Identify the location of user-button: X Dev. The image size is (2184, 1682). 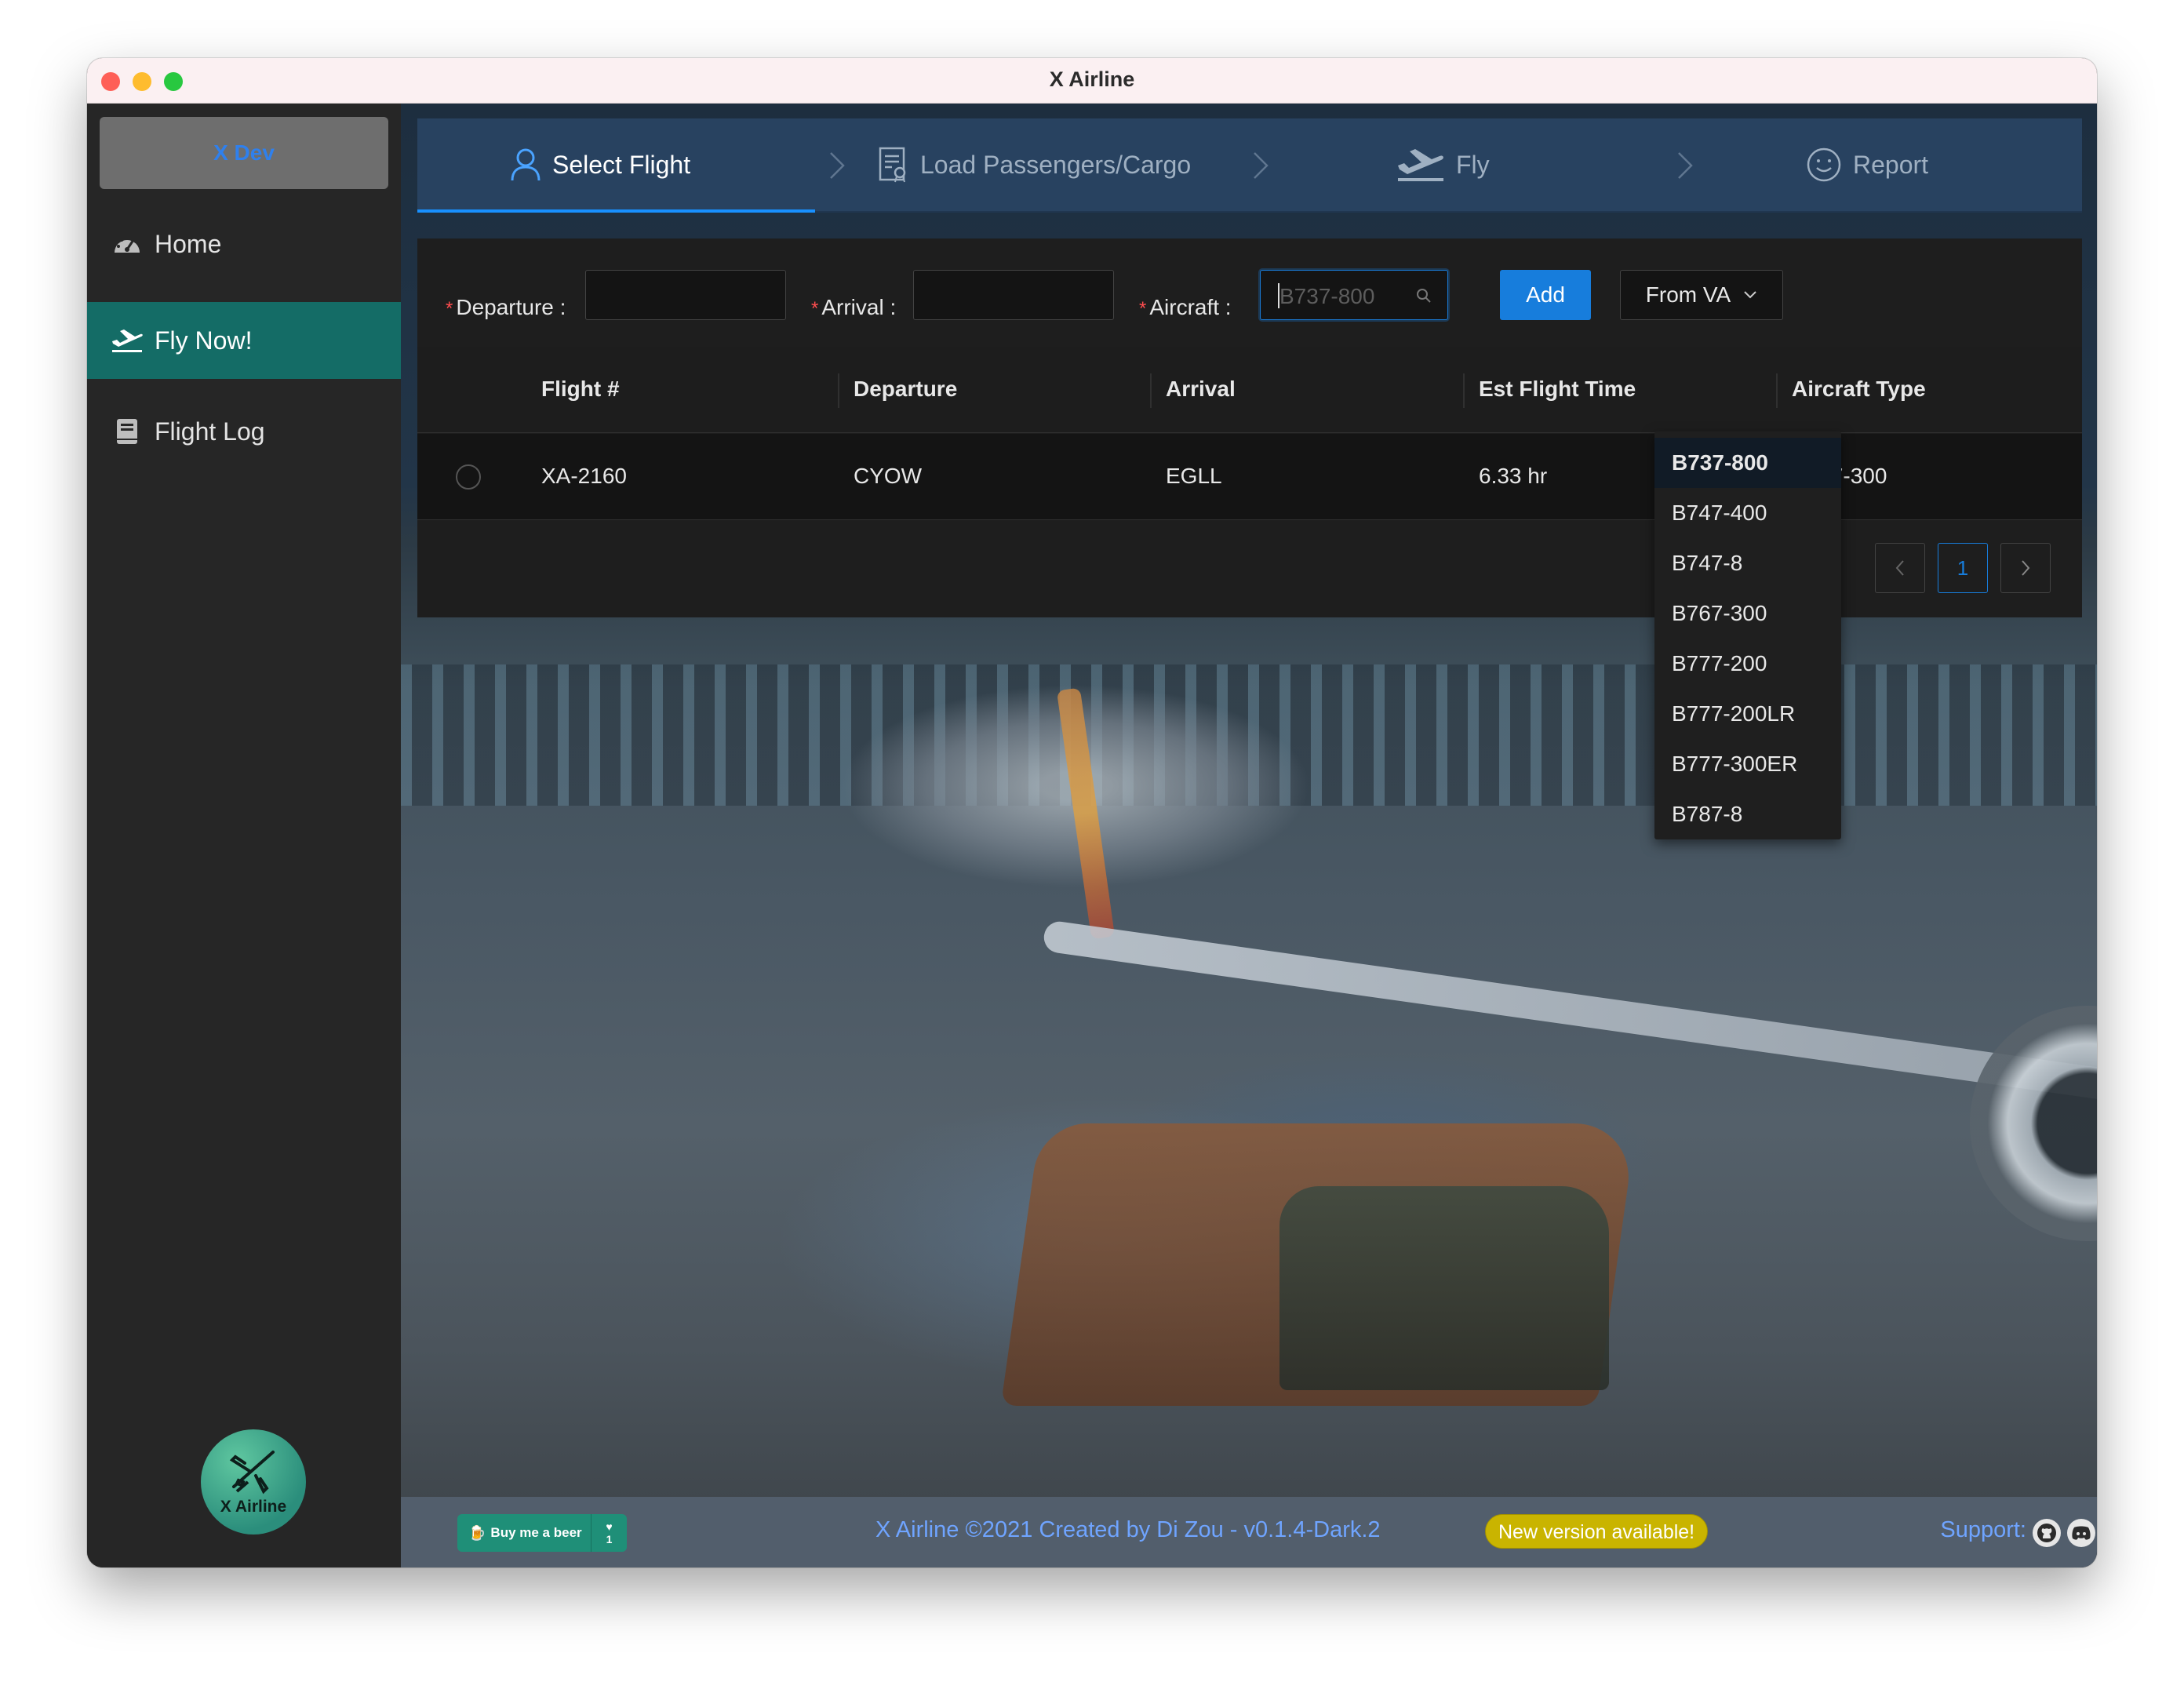
(244, 153).